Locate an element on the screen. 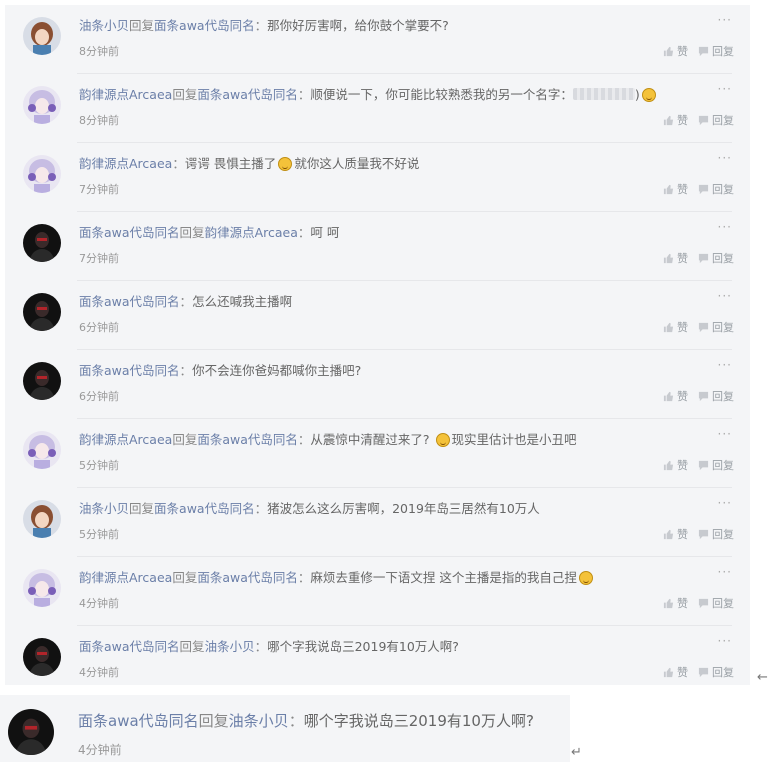 This screenshot has width=768, height=768. comment-content: 怎么还喊我主播啊 is located at coordinates (242, 301).